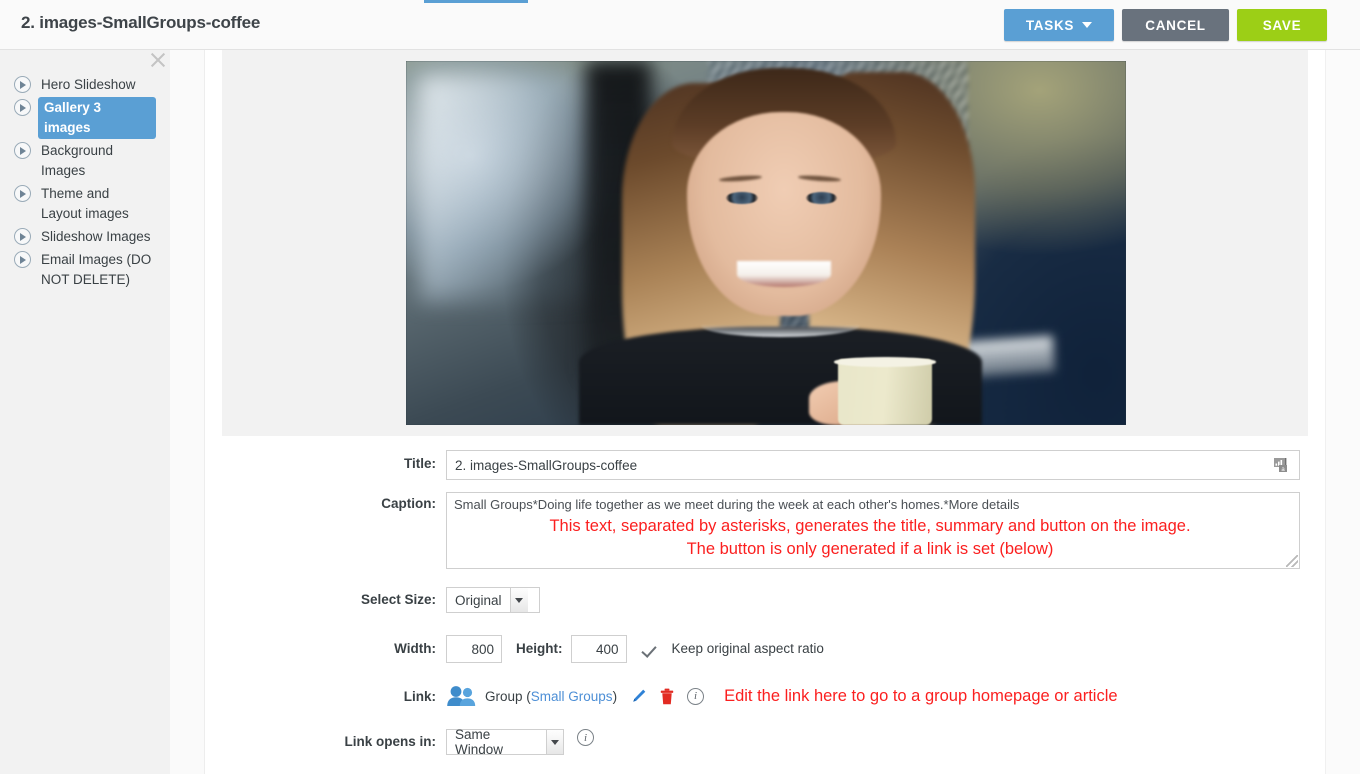  I want to click on height-label: Height:, so click(539, 648).